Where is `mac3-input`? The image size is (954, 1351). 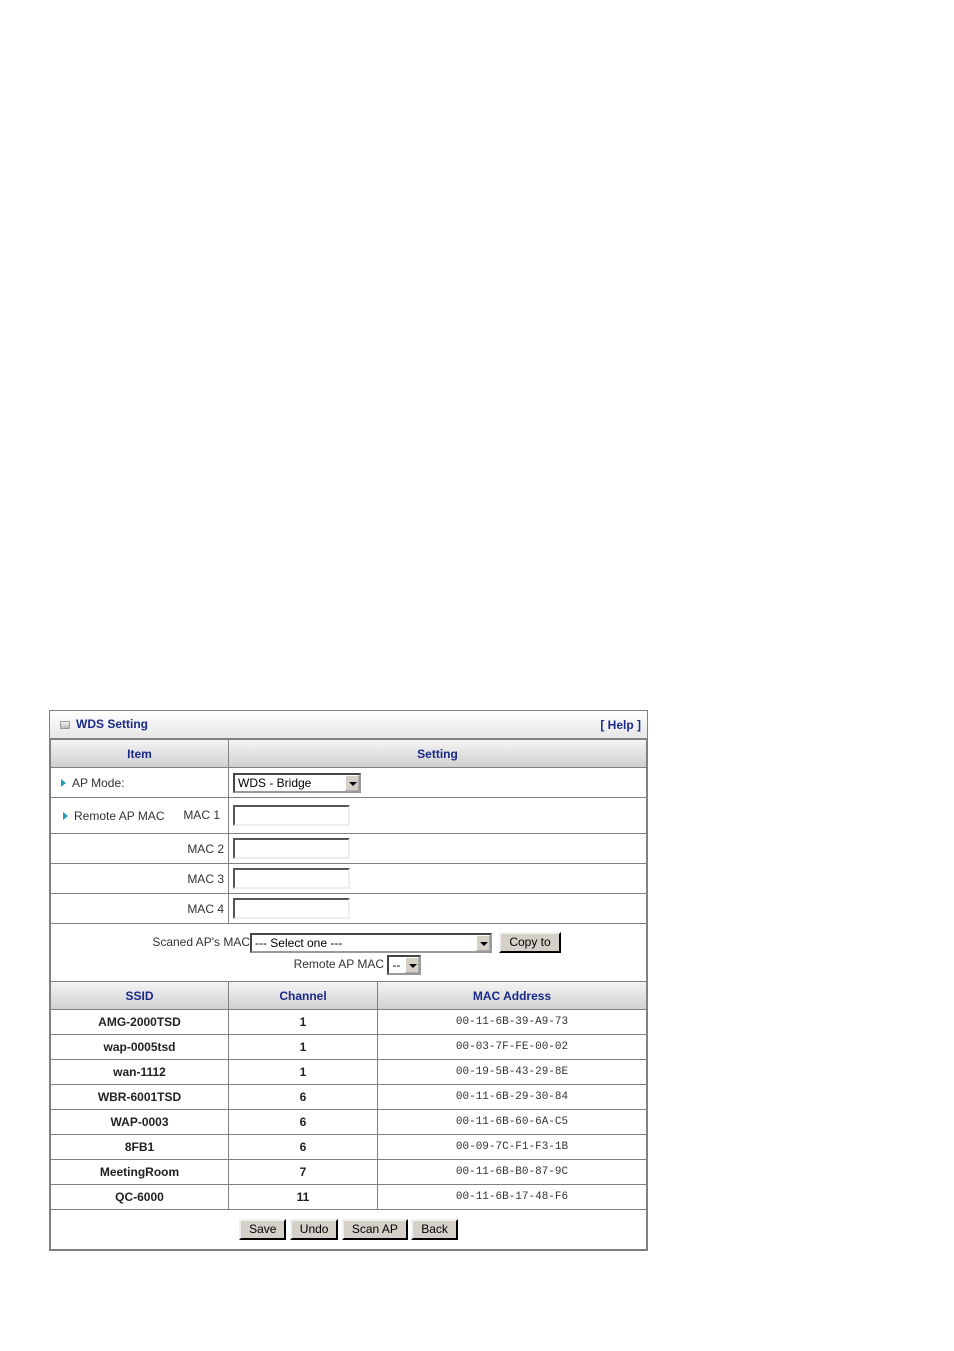
mac3-input is located at coordinates (291, 878).